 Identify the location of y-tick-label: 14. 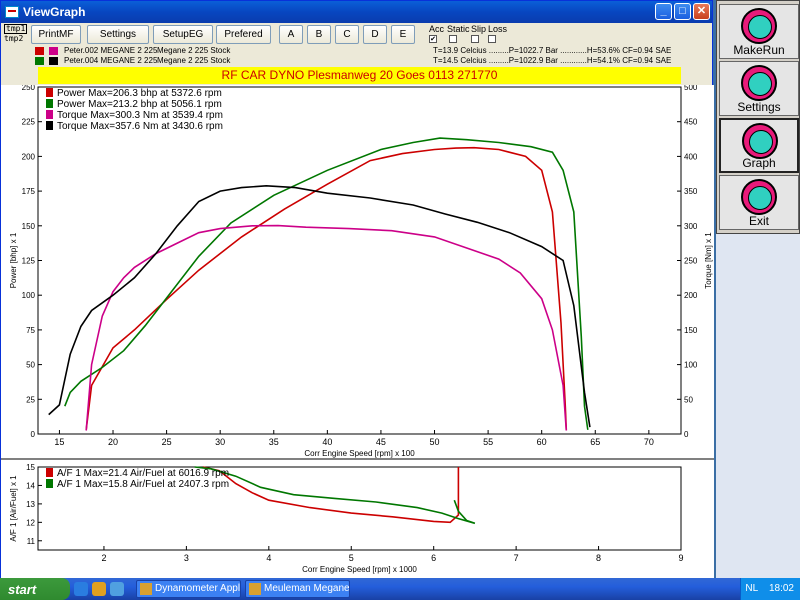
(30, 485).